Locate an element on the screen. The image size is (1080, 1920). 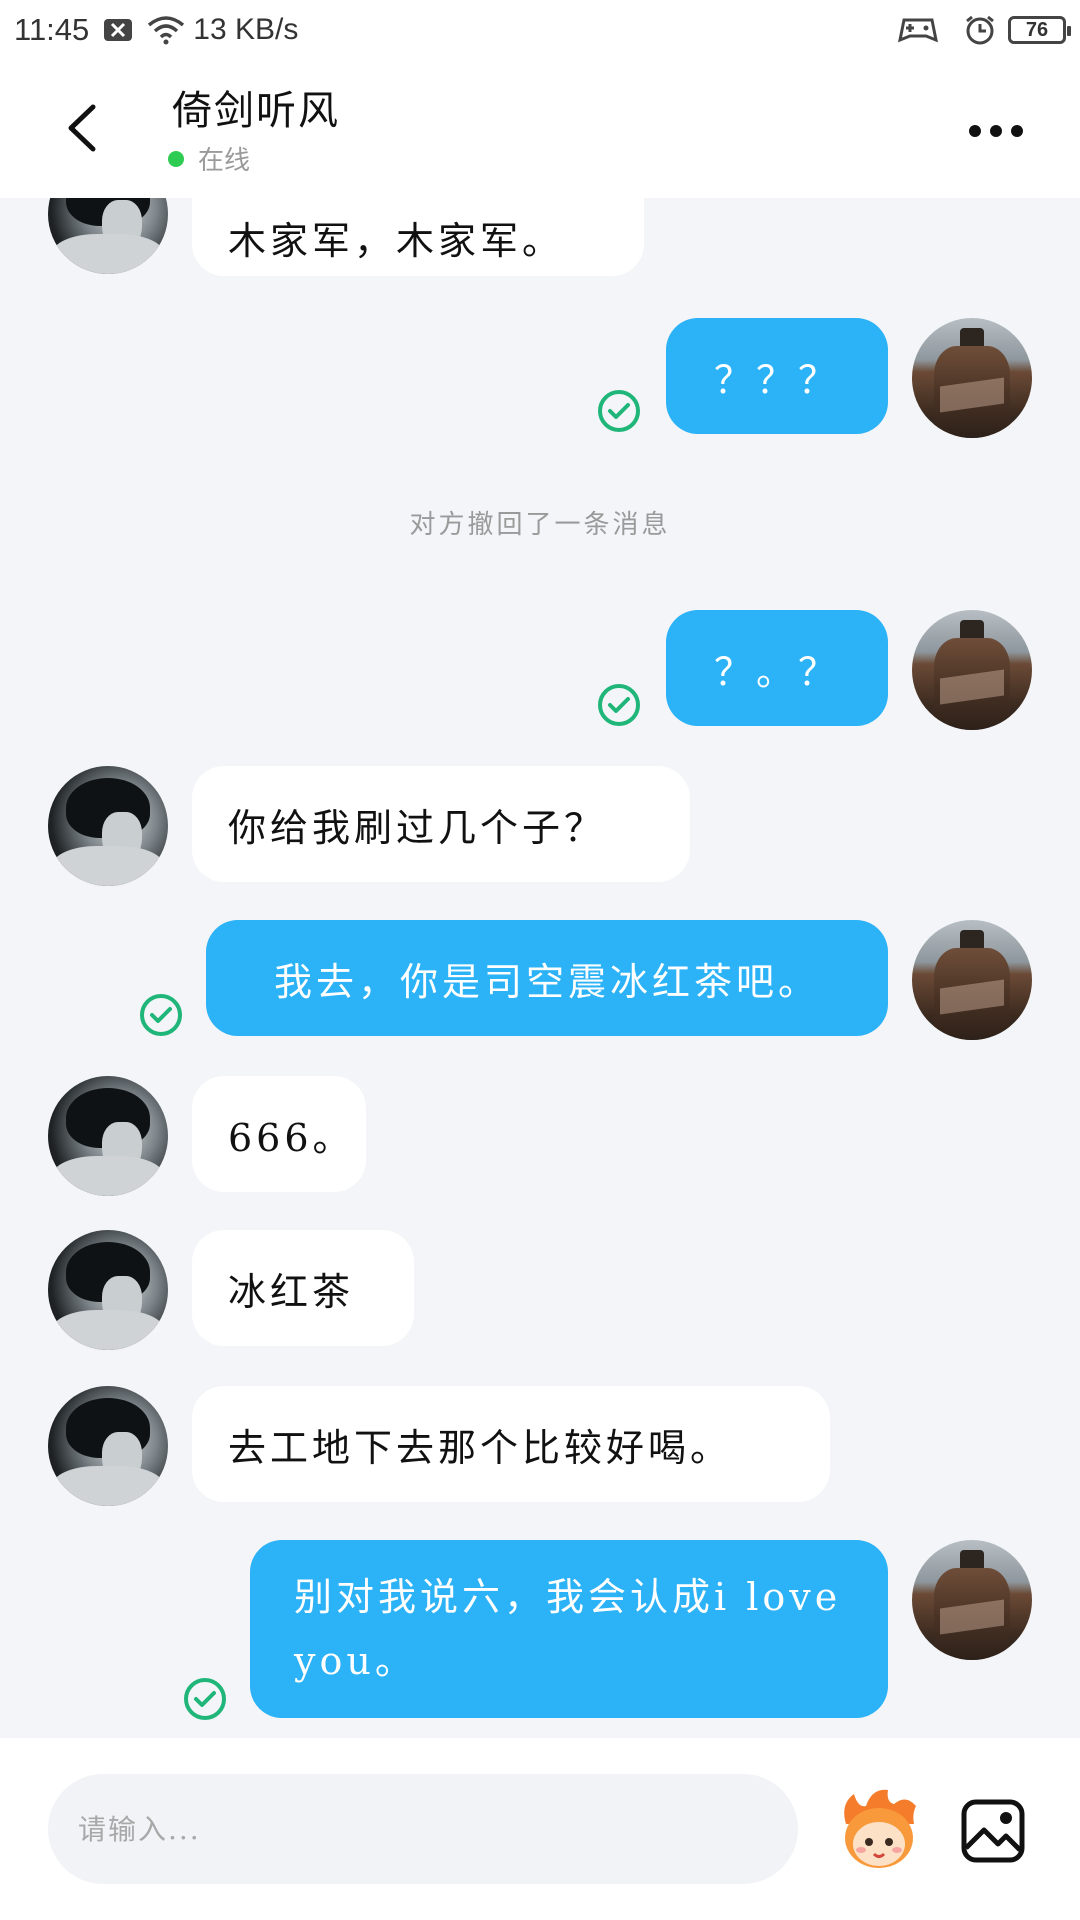
mascot-emoji-icon is located at coordinates (880, 1828).